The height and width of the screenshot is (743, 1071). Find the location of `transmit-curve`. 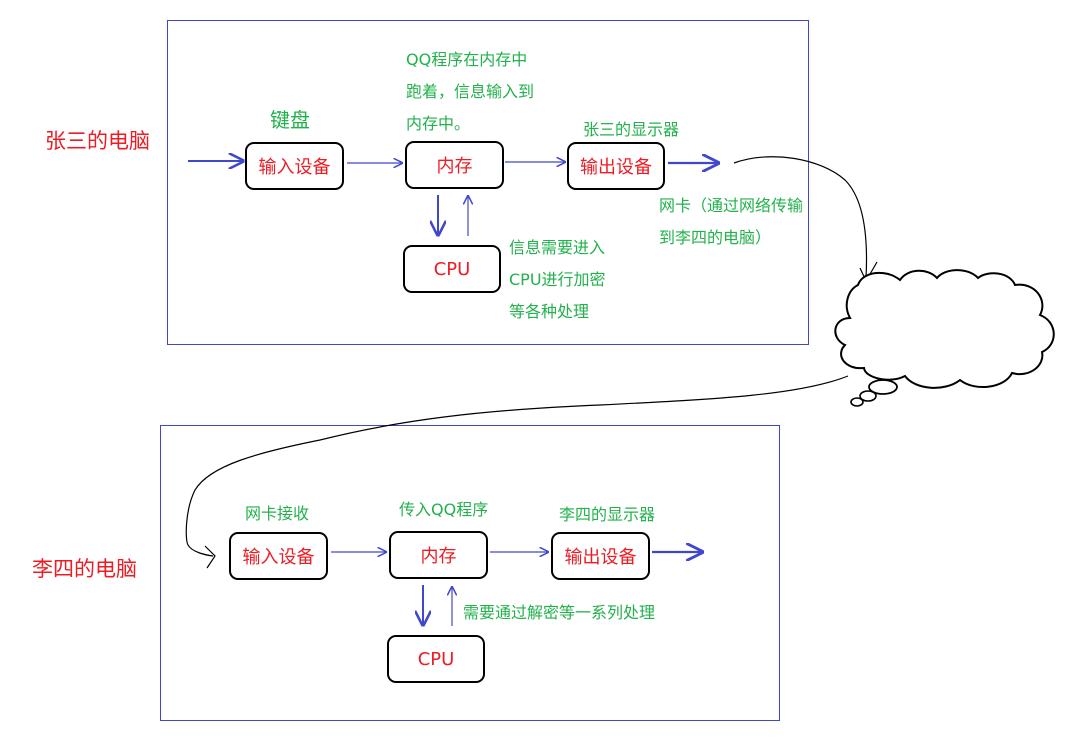

transmit-curve is located at coordinates (800, 217).